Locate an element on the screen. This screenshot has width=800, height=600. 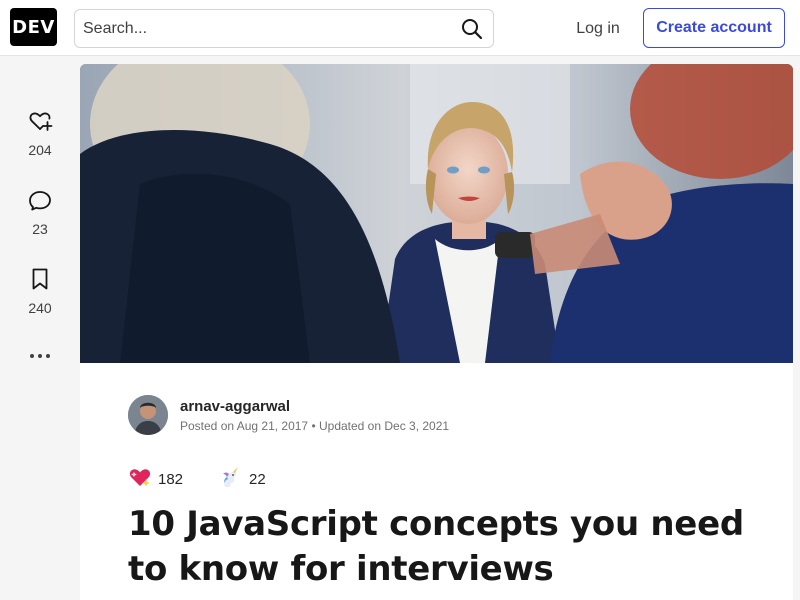
comment-icon is located at coordinates (40, 200).